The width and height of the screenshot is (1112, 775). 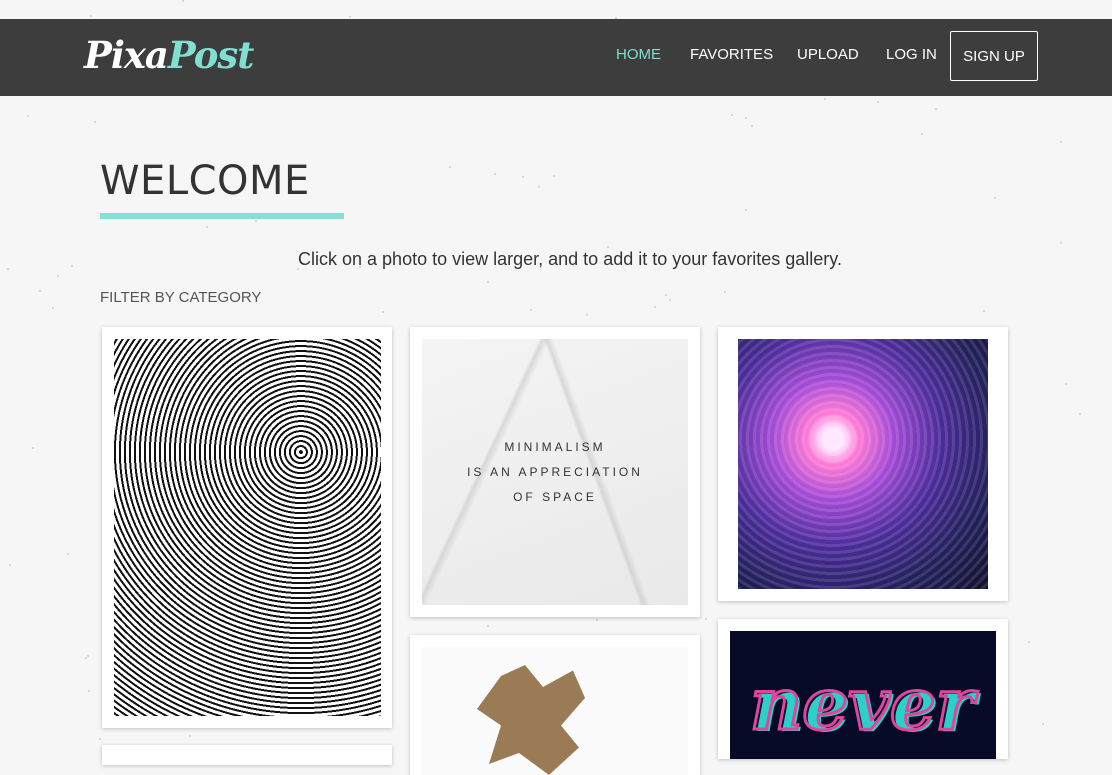 I want to click on marble-quote-line: IS AN APPRECIATION, so click(x=555, y=472).